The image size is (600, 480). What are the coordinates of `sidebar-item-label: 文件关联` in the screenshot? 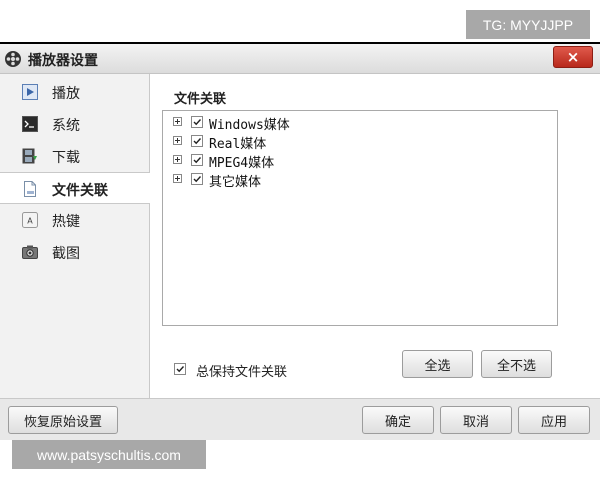 It's located at (80, 191).